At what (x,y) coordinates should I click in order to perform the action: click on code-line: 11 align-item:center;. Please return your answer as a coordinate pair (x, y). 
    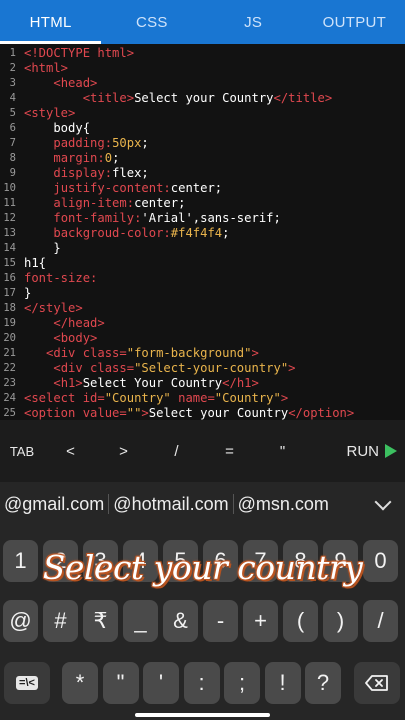
    Looking at the image, I should click on (202, 203).